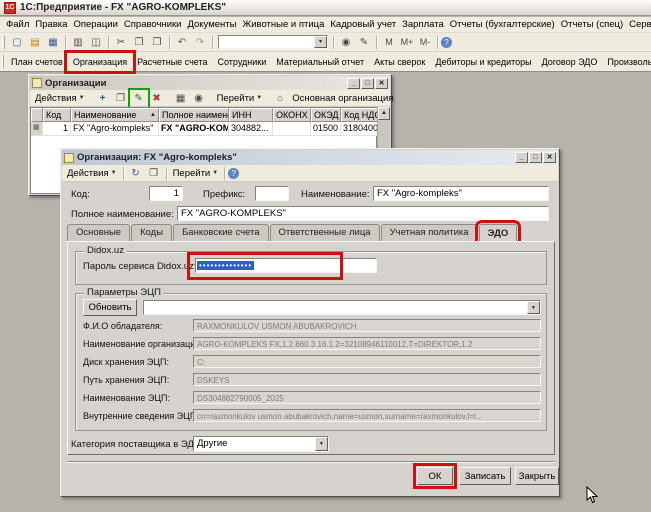 Image resolution: width=651 pixels, height=512 pixels. What do you see at coordinates (638, 24) in the screenshot?
I see `menu-service: Сервис` at bounding box center [638, 24].